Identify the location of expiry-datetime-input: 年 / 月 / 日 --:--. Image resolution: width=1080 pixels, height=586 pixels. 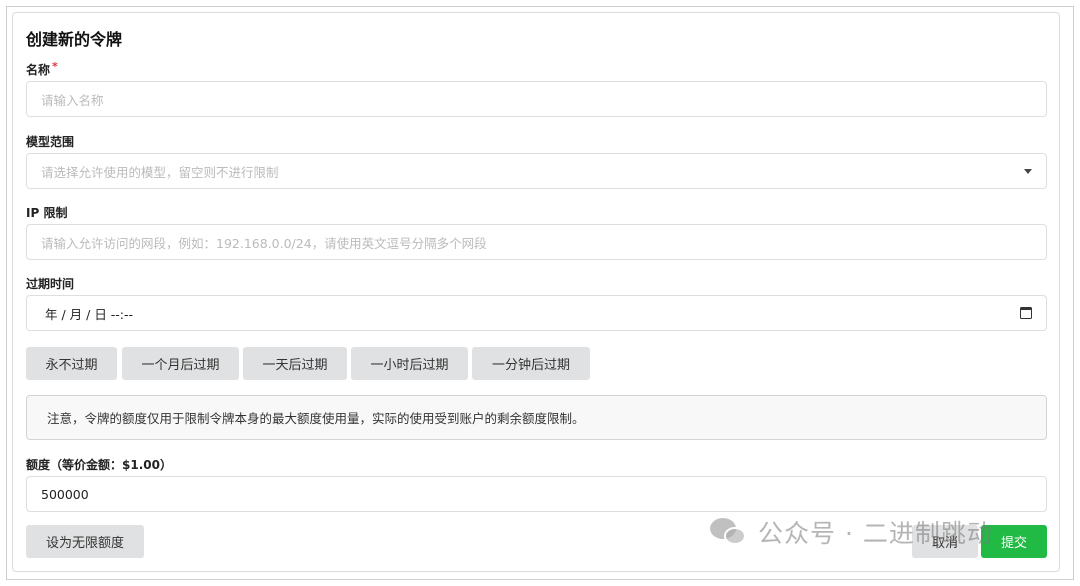
(536, 313).